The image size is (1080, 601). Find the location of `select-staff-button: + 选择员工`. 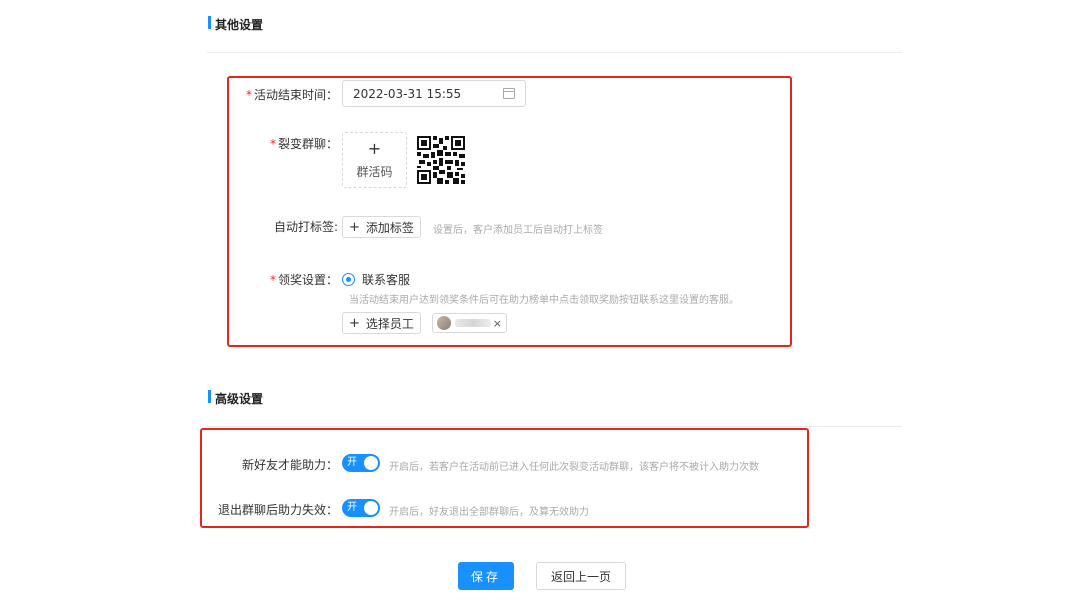

select-staff-button: + 选择员工 is located at coordinates (381, 323).